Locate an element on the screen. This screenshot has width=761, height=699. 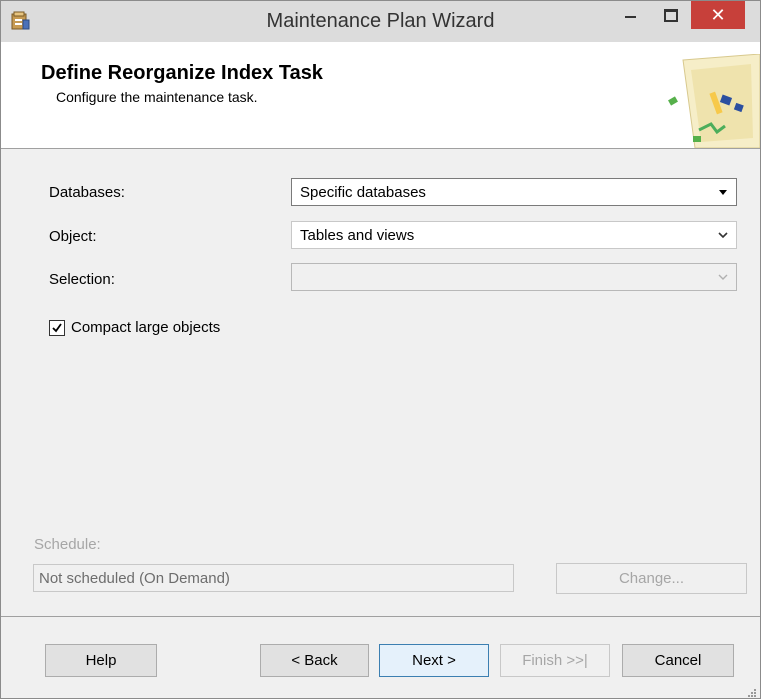
page-title: Define Reorganize Index Task is located at coordinates (182, 73).